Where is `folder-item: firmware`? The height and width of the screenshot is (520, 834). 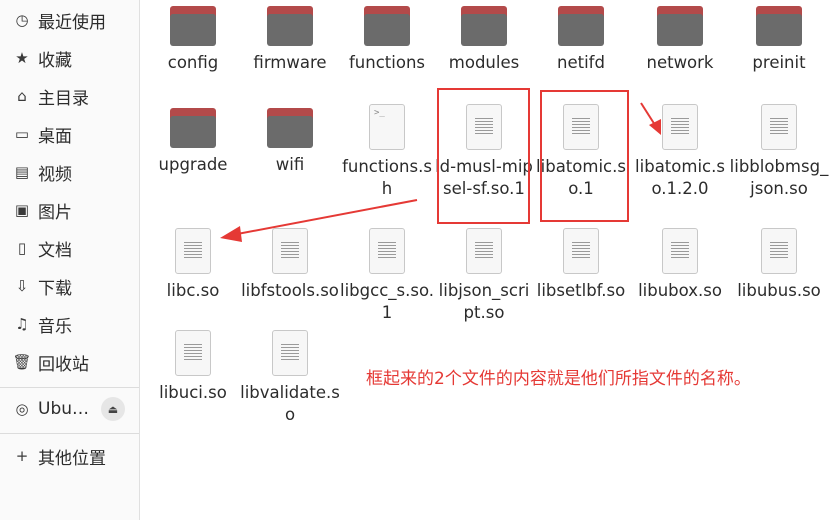 folder-item: firmware is located at coordinates (290, 37).